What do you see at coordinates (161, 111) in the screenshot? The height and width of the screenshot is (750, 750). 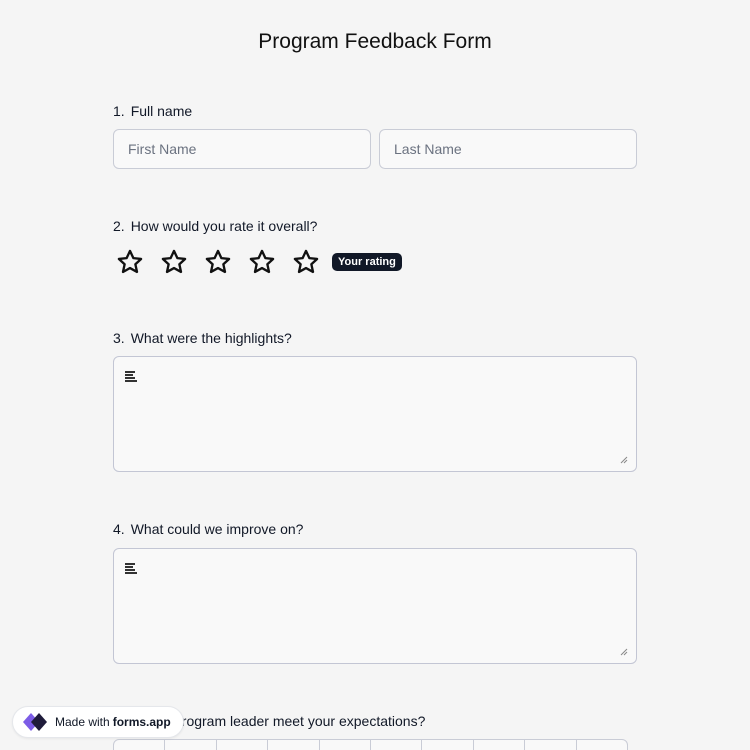 I see `question-text: Full name` at bounding box center [161, 111].